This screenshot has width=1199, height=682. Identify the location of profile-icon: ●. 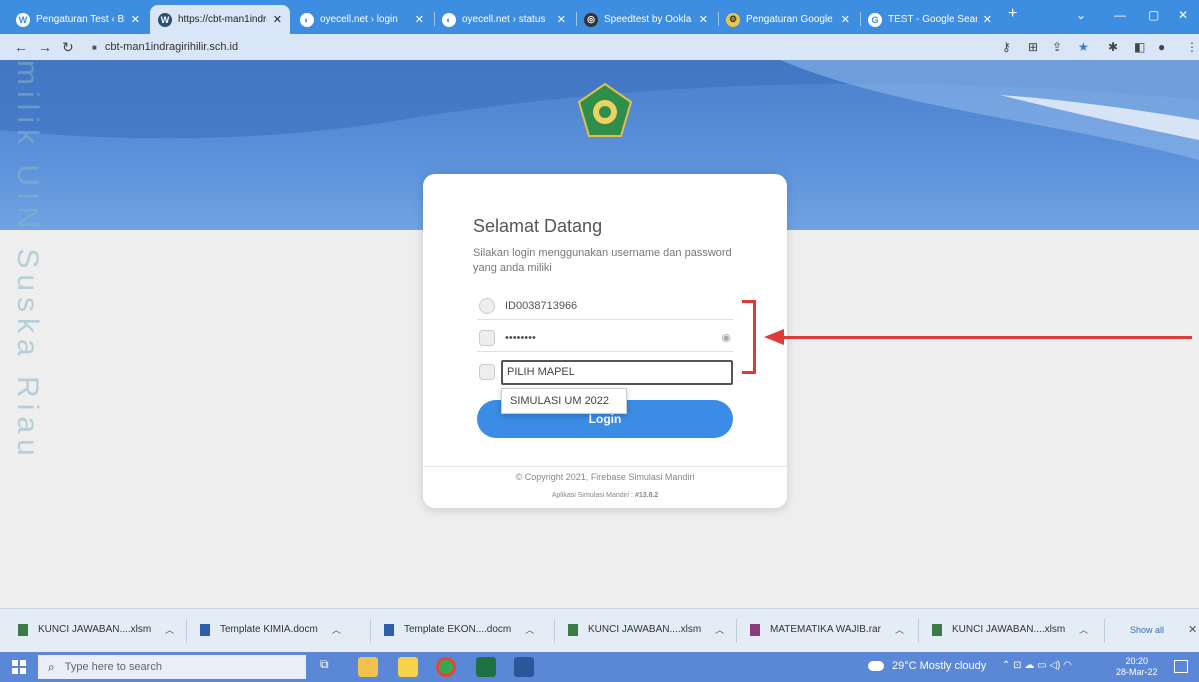
(1161, 47).